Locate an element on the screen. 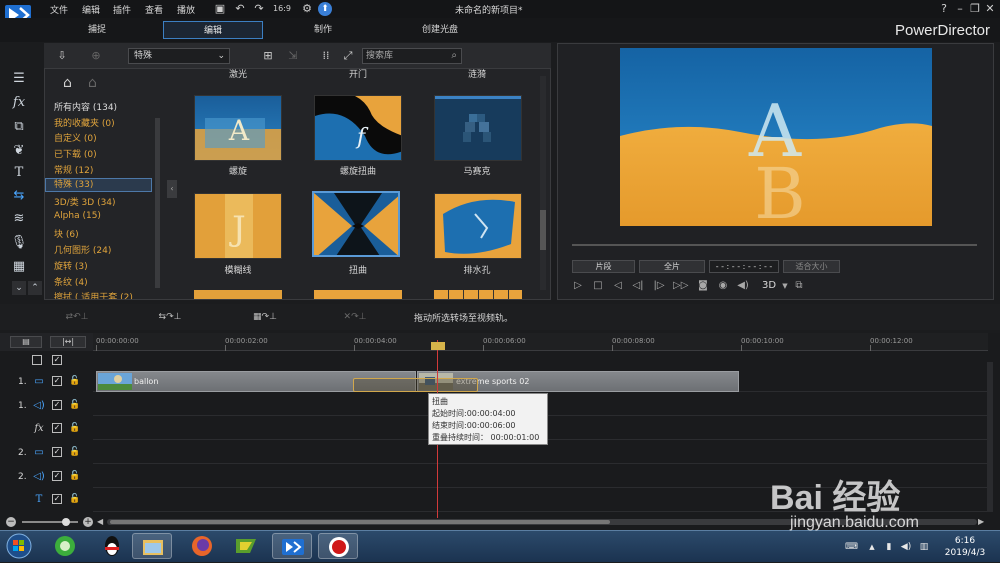  category-item: 自定义 (0) is located at coordinates (75, 137).